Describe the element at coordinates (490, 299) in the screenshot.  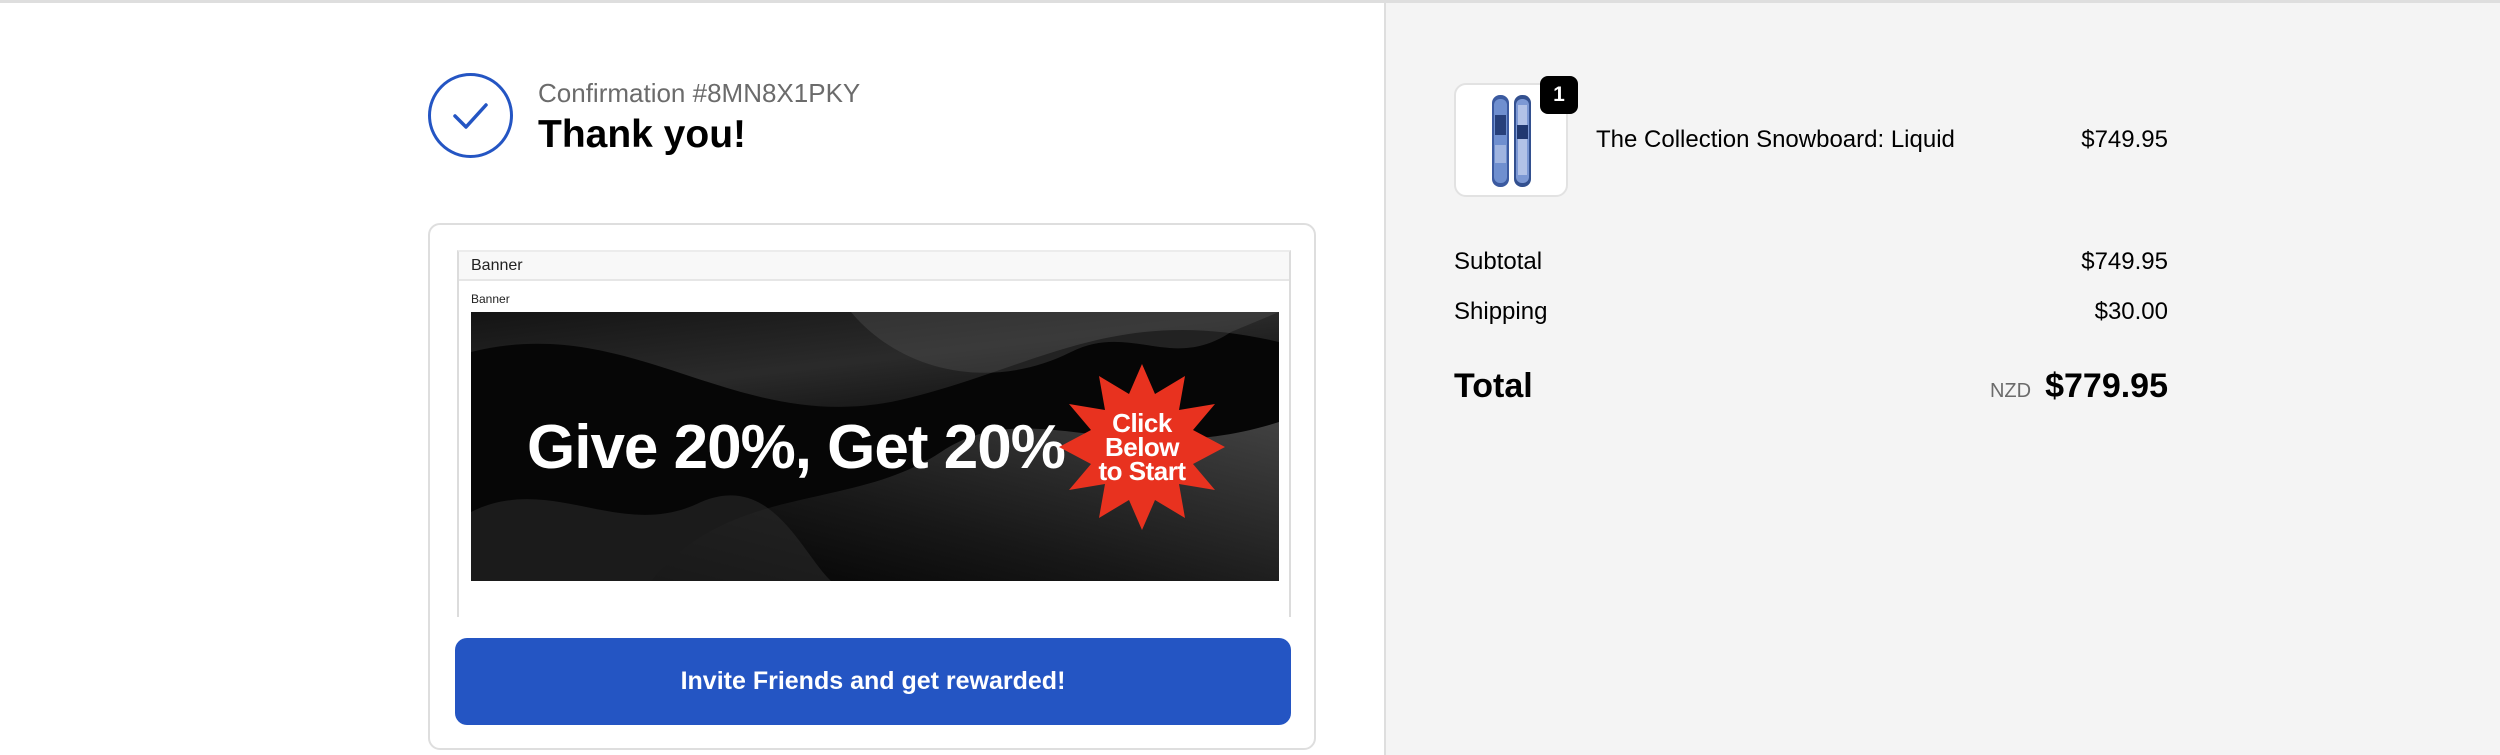
I see `banner-inner-label: Banner` at that location.